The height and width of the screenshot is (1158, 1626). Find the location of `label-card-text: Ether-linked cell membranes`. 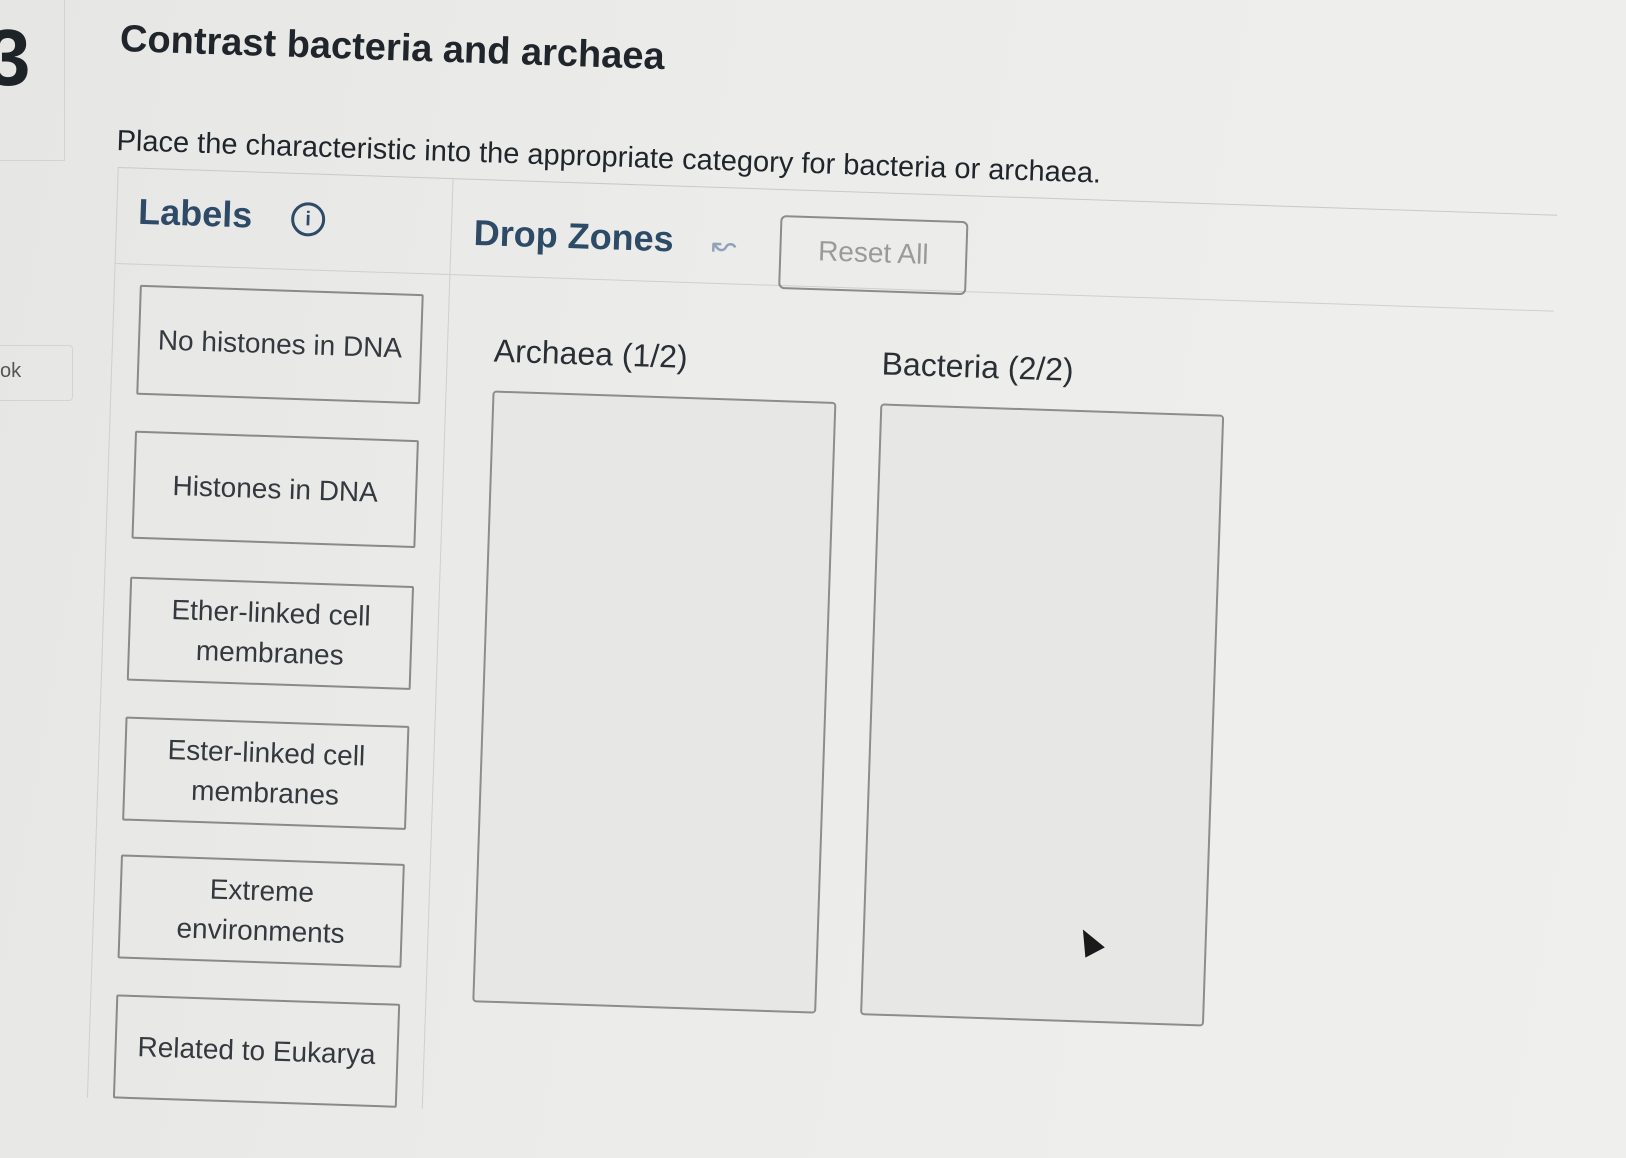

label-card-text: Ether-linked cell membranes is located at coordinates (271, 632).